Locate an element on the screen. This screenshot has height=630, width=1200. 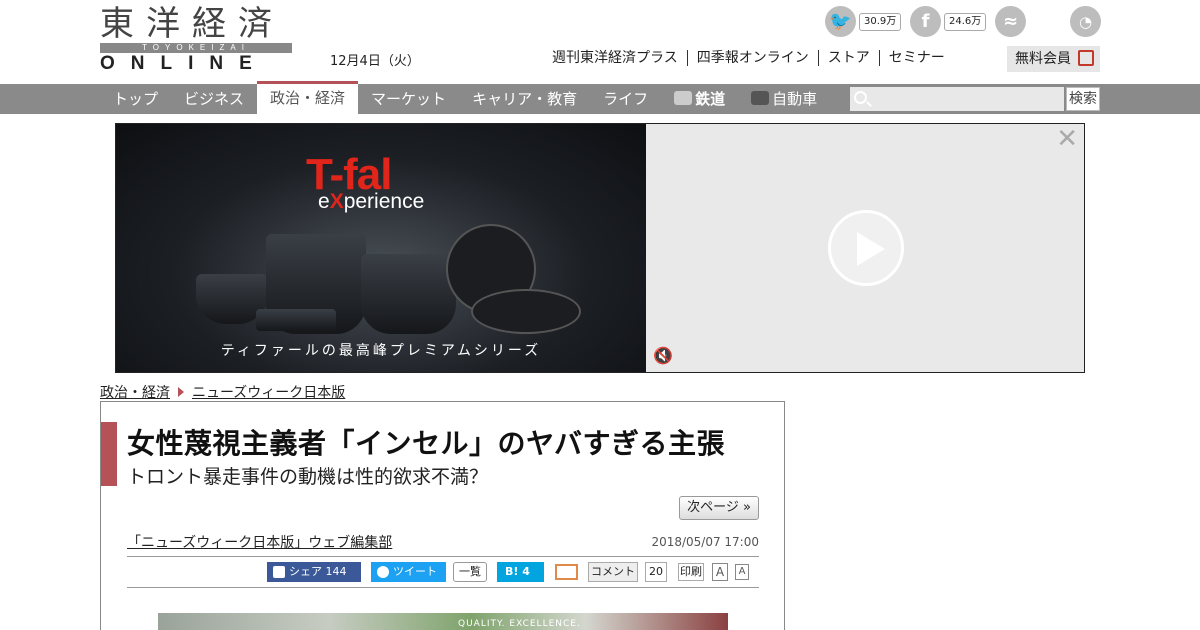
messenger-share: ≈ is located at coordinates (1010, 21).